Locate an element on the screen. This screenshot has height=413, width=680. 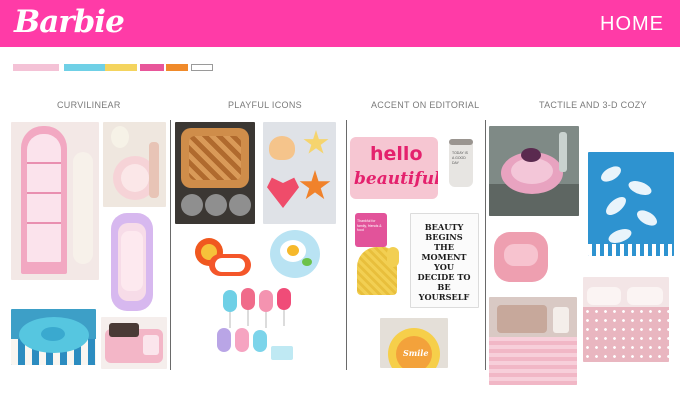
smile-sun-mat-photo: Smile is located at coordinates (414, 343).